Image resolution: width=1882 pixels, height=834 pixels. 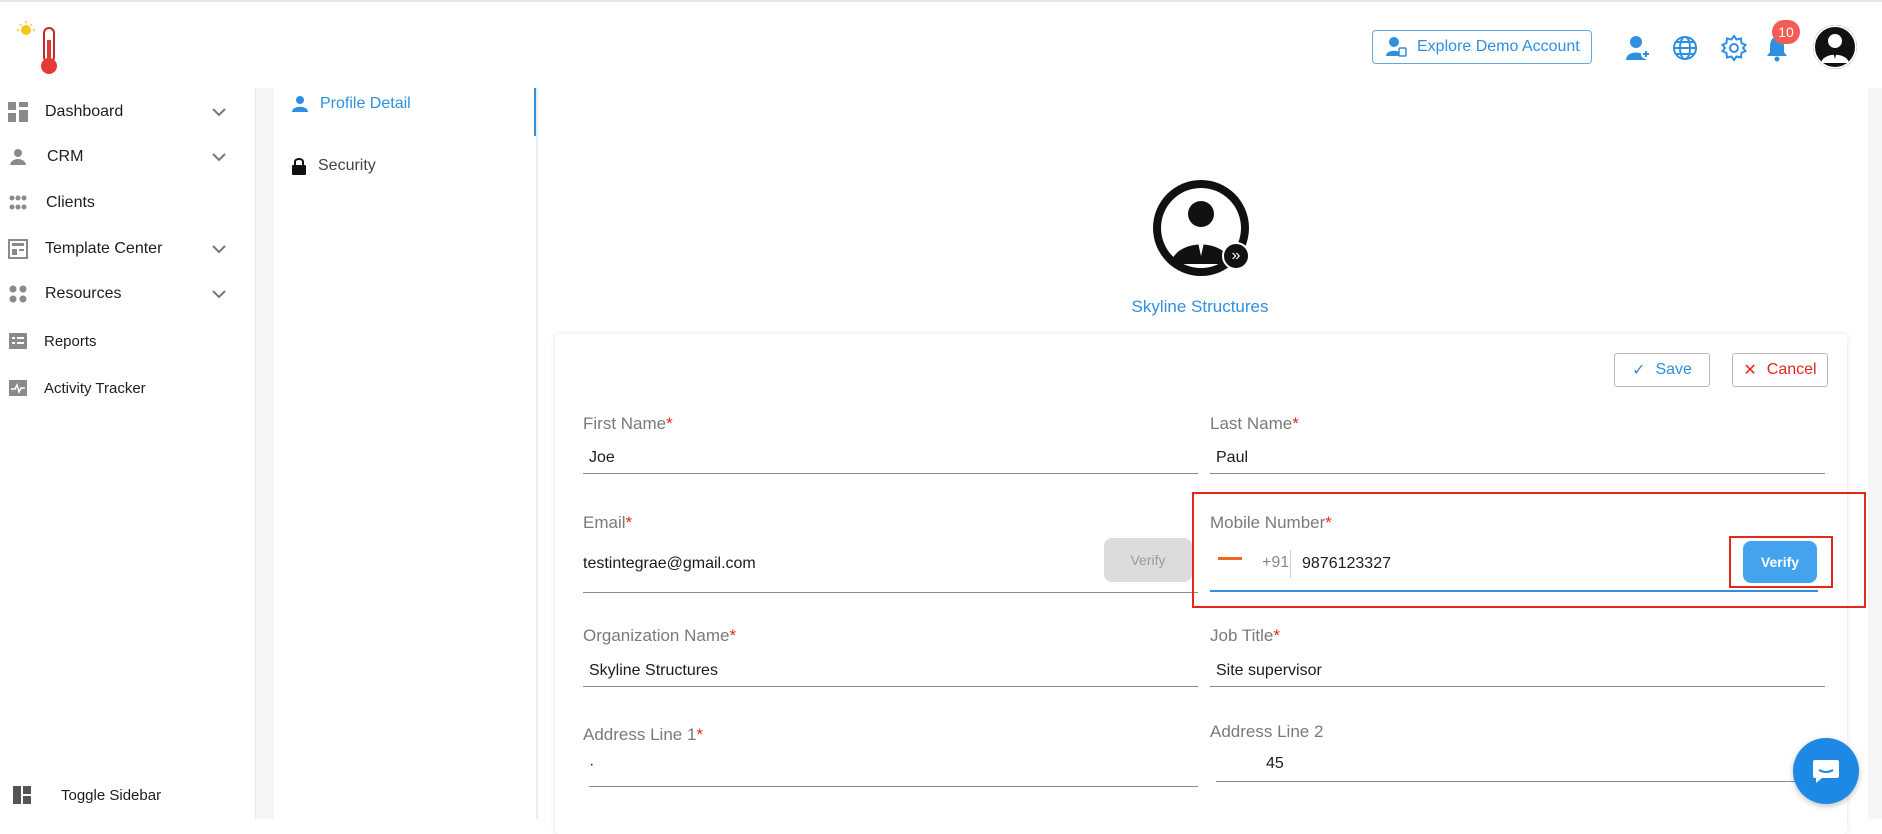 What do you see at coordinates (1734, 48) in the screenshot?
I see `settings-gear-icon` at bounding box center [1734, 48].